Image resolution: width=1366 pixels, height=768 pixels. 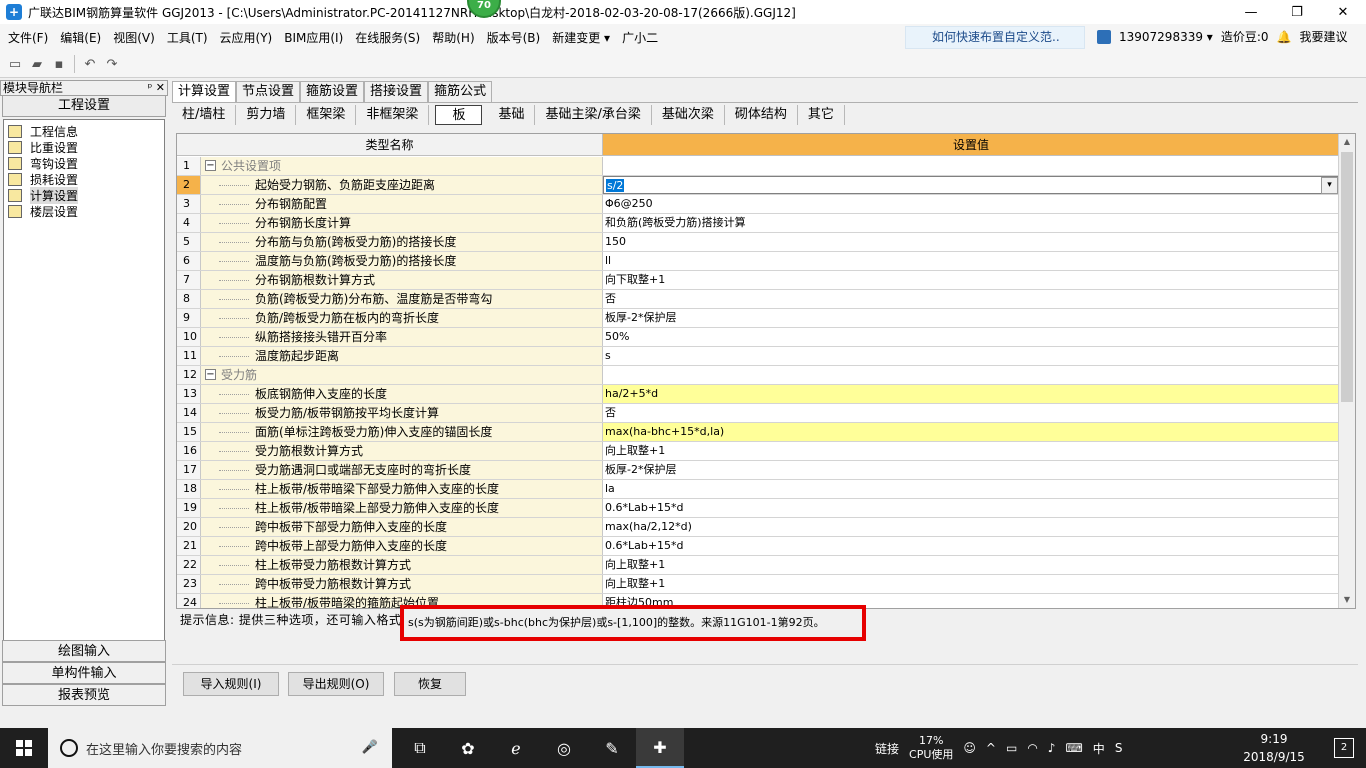 What do you see at coordinates (15, 64) in the screenshot?
I see `new-icon: ▭` at bounding box center [15, 64].